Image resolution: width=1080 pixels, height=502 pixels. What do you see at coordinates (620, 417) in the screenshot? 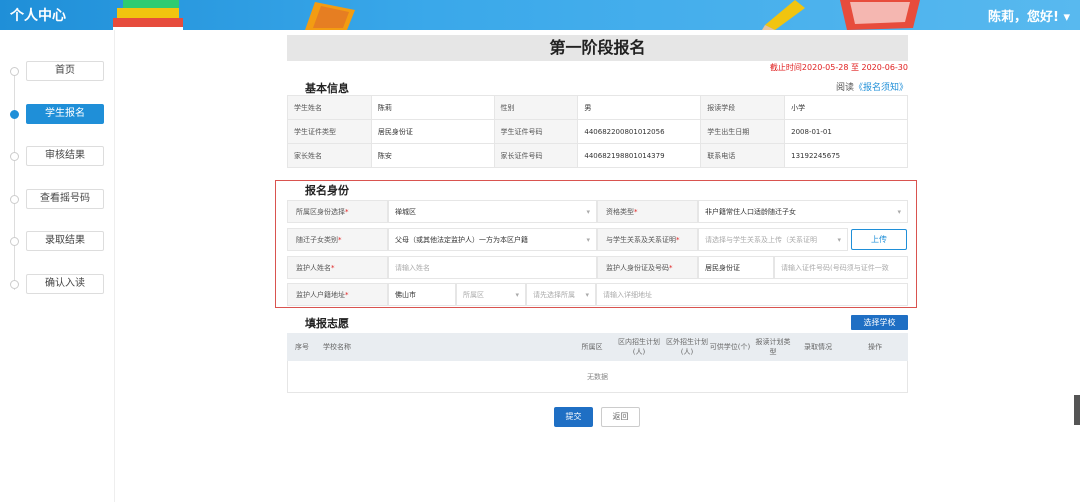
I see `back-button: 返回` at bounding box center [620, 417].